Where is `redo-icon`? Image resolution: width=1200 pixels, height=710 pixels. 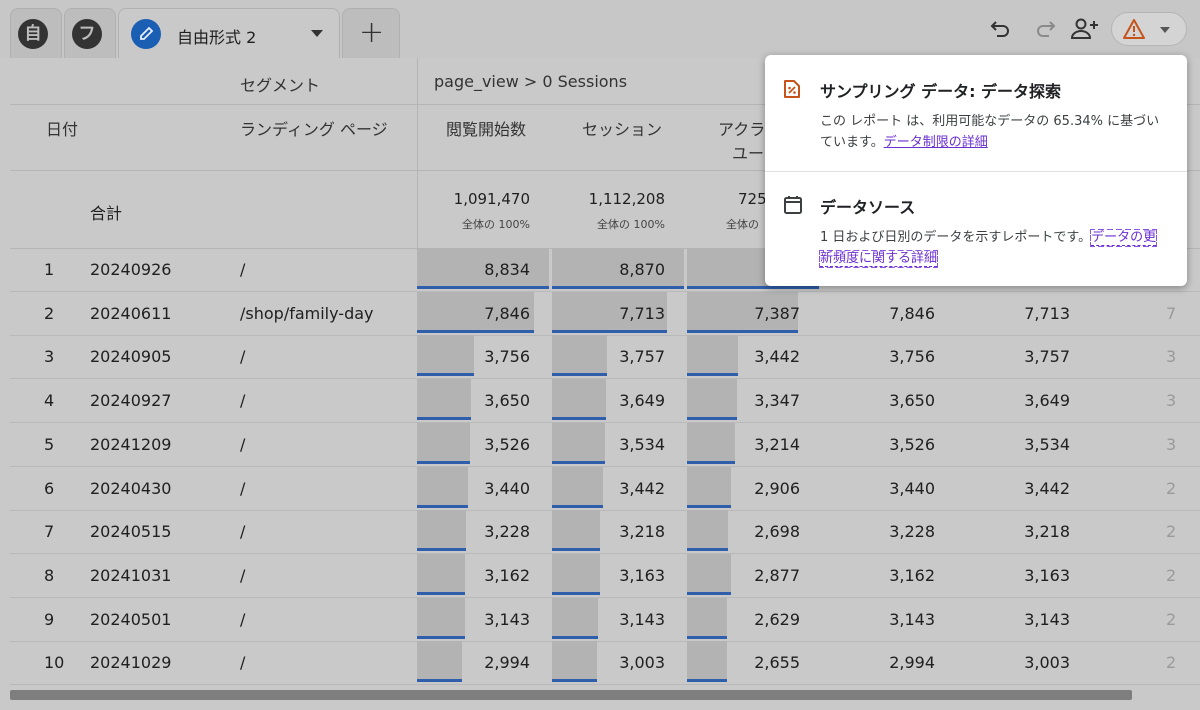
redo-icon is located at coordinates (1045, 29).